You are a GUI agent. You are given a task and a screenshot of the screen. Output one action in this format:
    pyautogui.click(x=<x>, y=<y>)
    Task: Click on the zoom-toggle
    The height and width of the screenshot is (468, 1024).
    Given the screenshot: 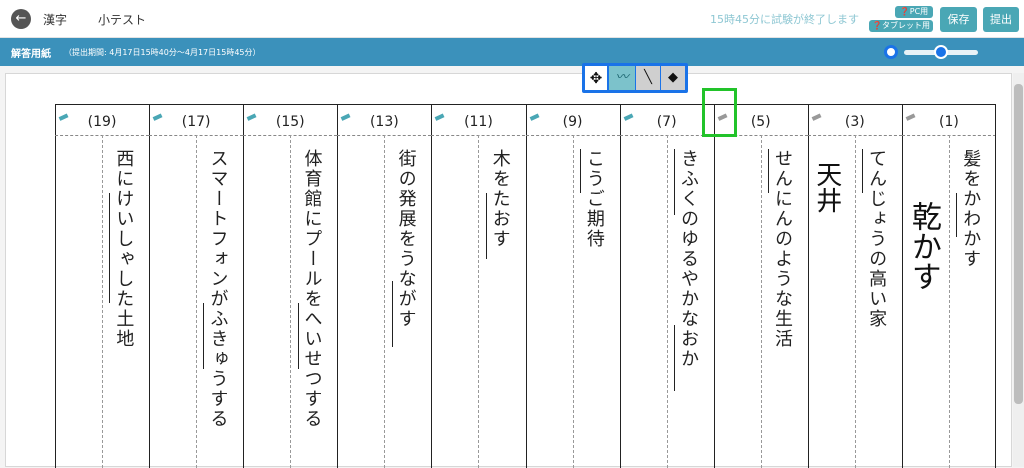 What is the action you would take?
    pyautogui.click(x=891, y=52)
    